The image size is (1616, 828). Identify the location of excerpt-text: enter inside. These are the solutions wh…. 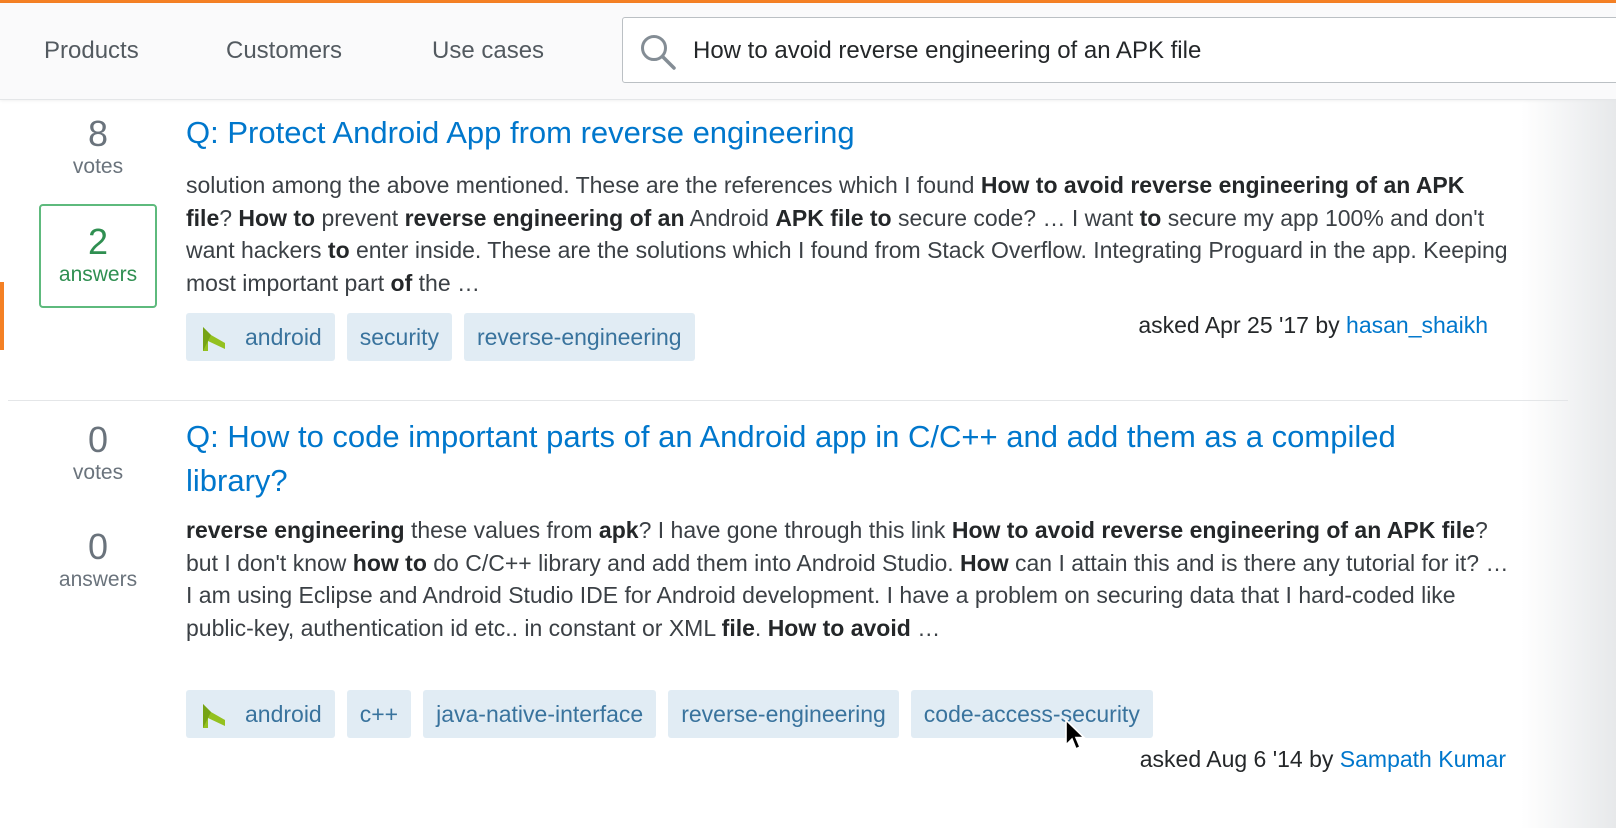
(847, 266).